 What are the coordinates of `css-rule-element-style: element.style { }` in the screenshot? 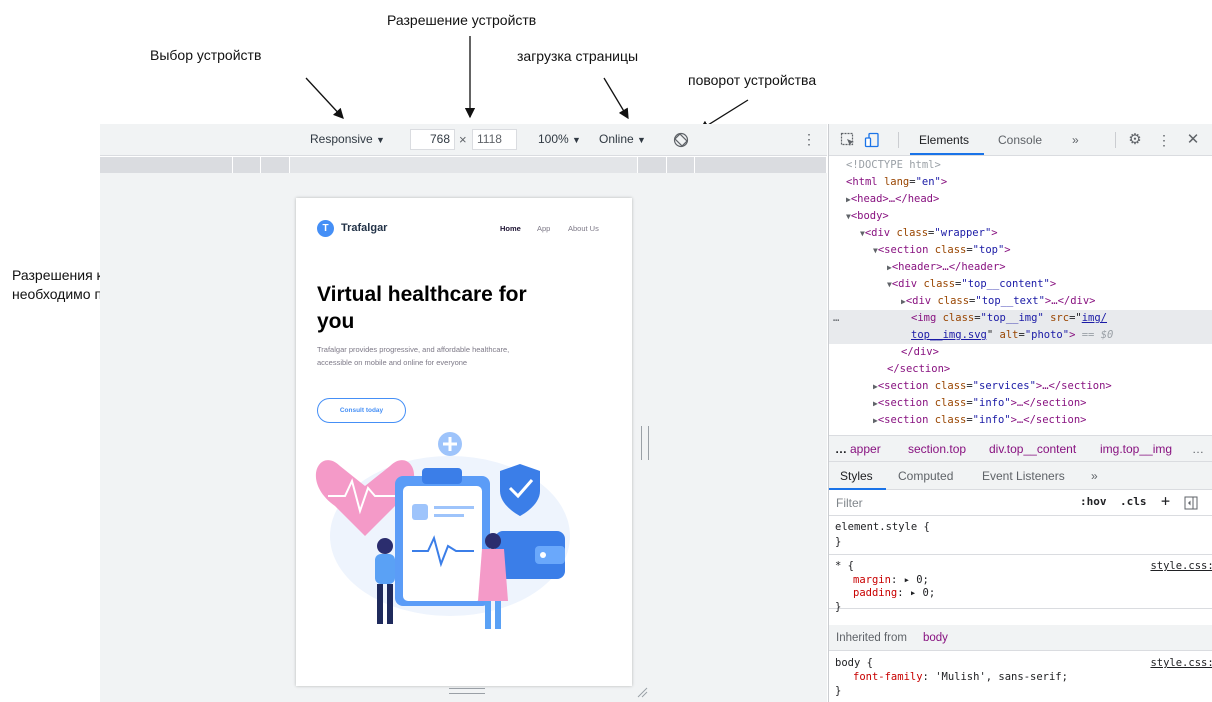 It's located at (1020, 535).